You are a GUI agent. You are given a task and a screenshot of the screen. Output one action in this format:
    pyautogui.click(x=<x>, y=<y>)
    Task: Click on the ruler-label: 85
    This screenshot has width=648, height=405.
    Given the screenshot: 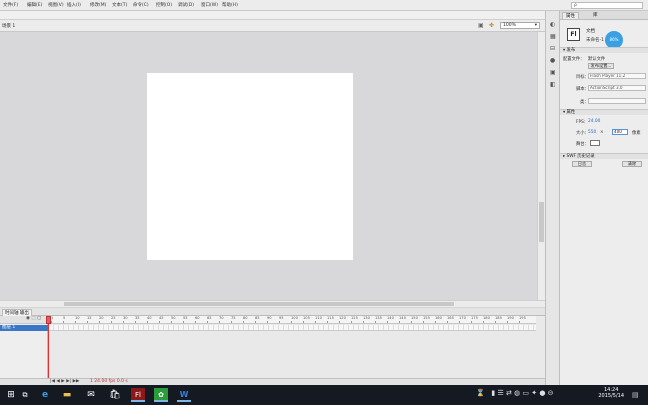 What is the action you would take?
    pyautogui.click(x=257, y=318)
    